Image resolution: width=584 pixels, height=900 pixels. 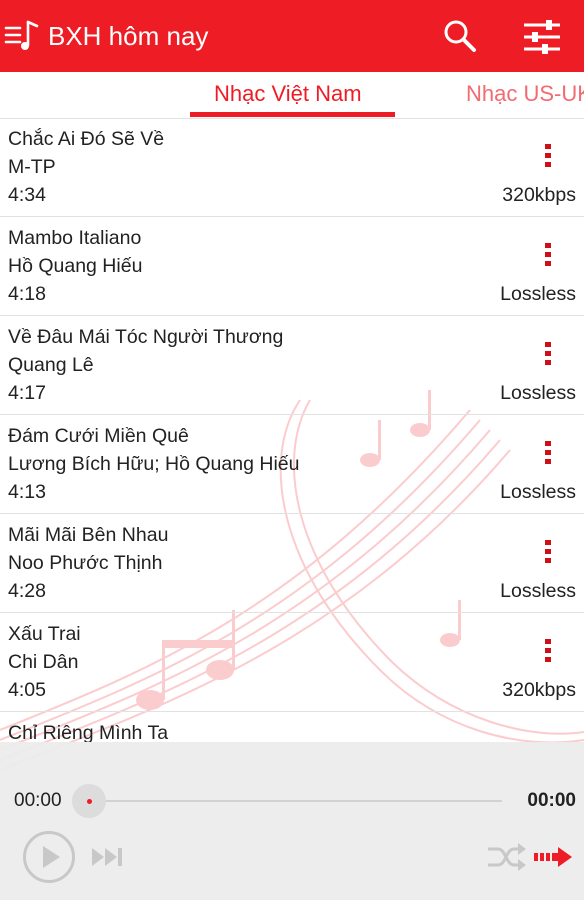 I want to click on song-title: Chỉ Riêng Mình Ta, so click(x=88, y=732).